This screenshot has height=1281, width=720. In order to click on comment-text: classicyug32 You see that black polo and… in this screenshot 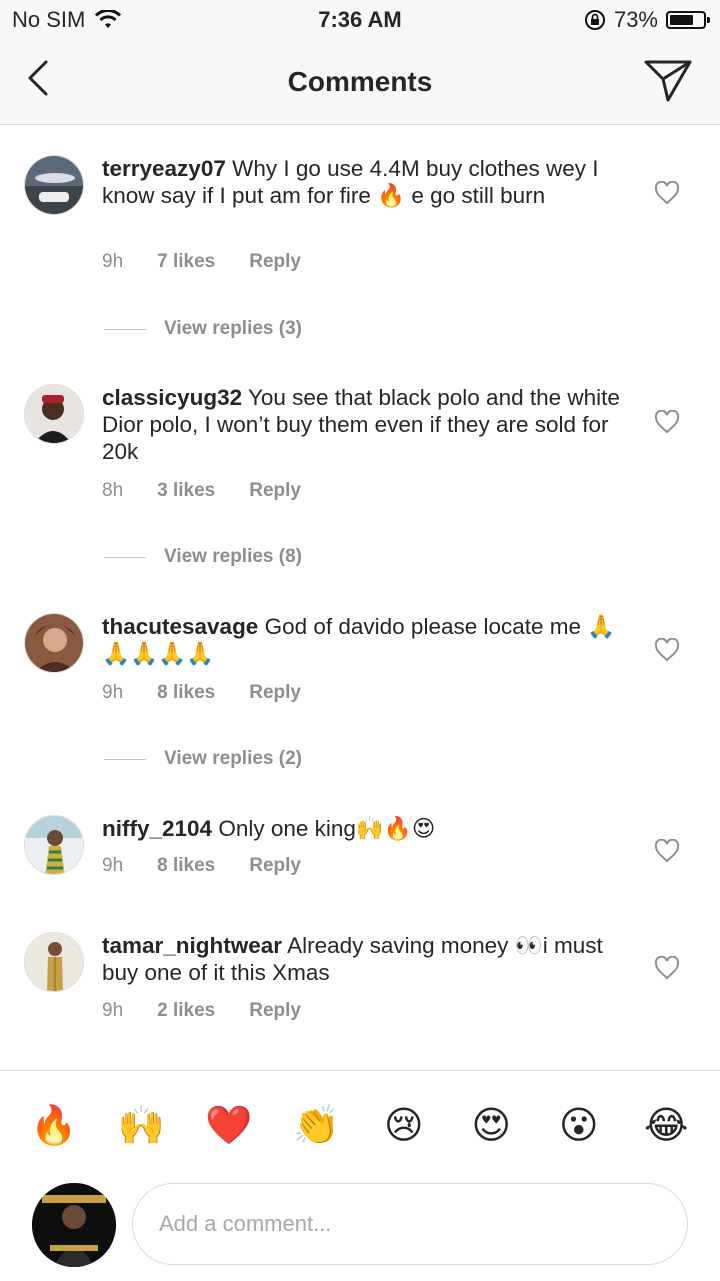, I will do `click(362, 424)`.